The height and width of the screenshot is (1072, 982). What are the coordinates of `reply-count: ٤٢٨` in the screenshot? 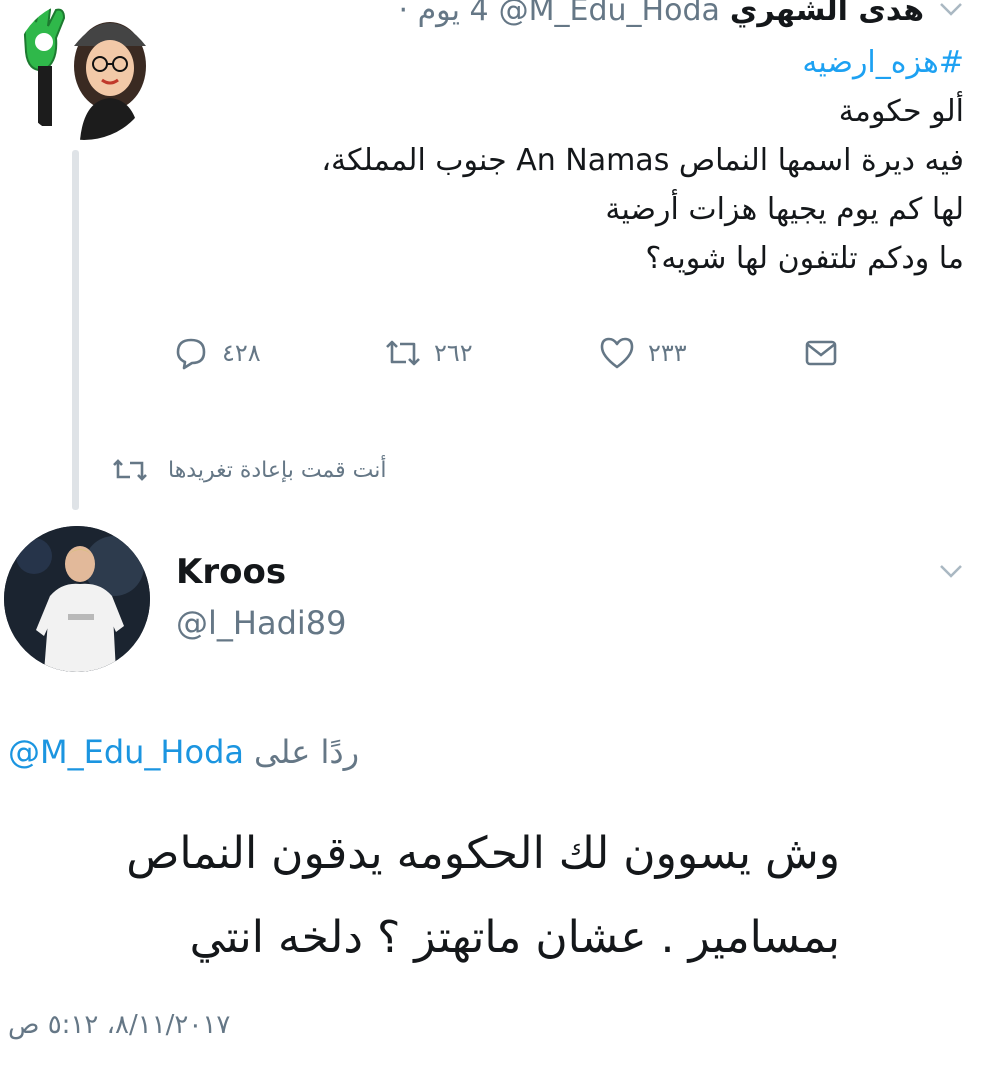 It's located at (241, 353).